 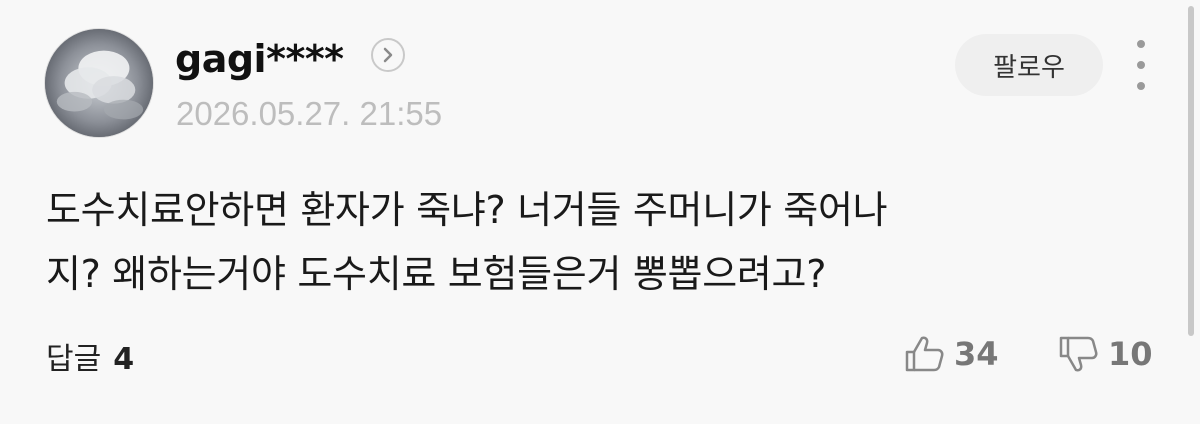 What do you see at coordinates (259, 59) in the screenshot?
I see `username: gagi****` at bounding box center [259, 59].